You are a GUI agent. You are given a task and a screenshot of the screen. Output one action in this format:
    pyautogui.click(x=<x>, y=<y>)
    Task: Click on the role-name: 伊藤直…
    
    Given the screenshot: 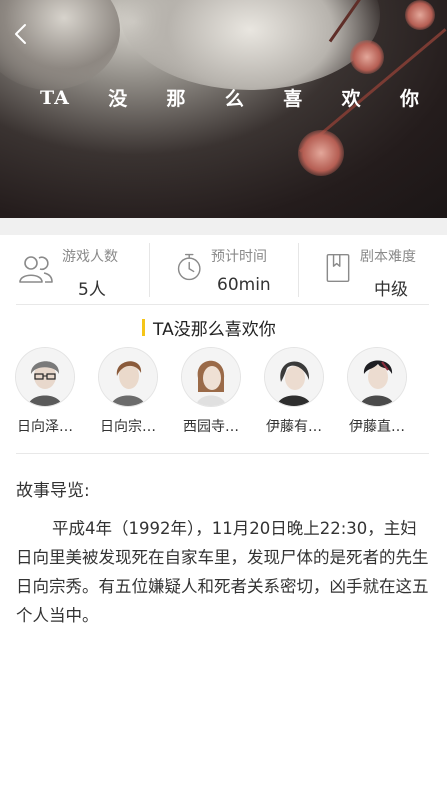 What is the action you would take?
    pyautogui.click(x=377, y=427)
    